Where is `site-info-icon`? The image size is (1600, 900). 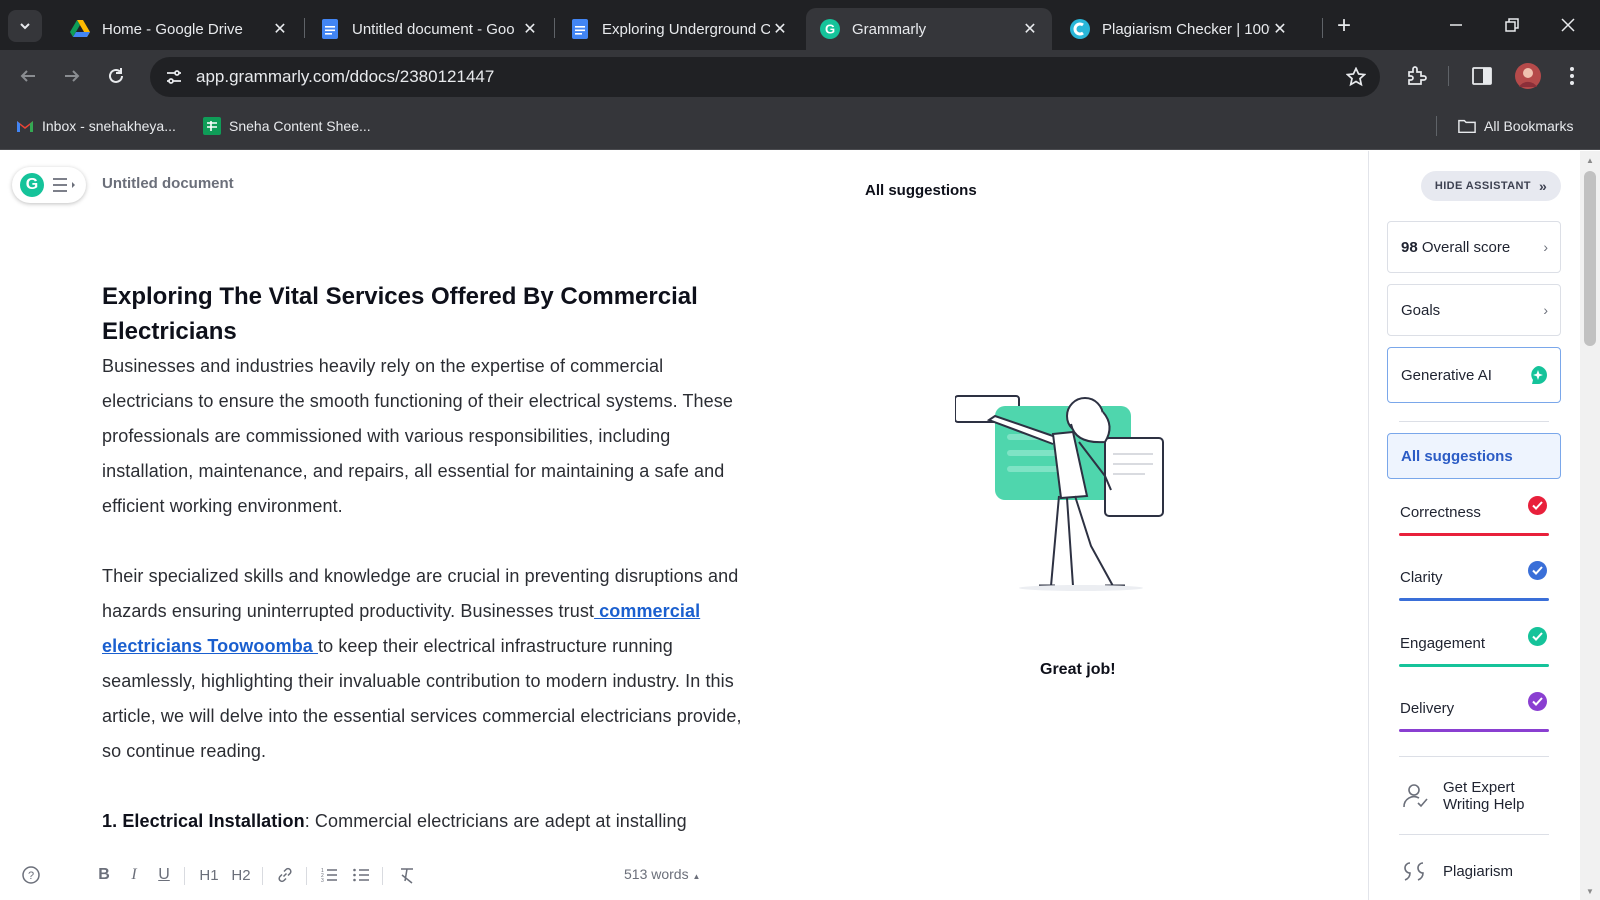 site-info-icon is located at coordinates (174, 77).